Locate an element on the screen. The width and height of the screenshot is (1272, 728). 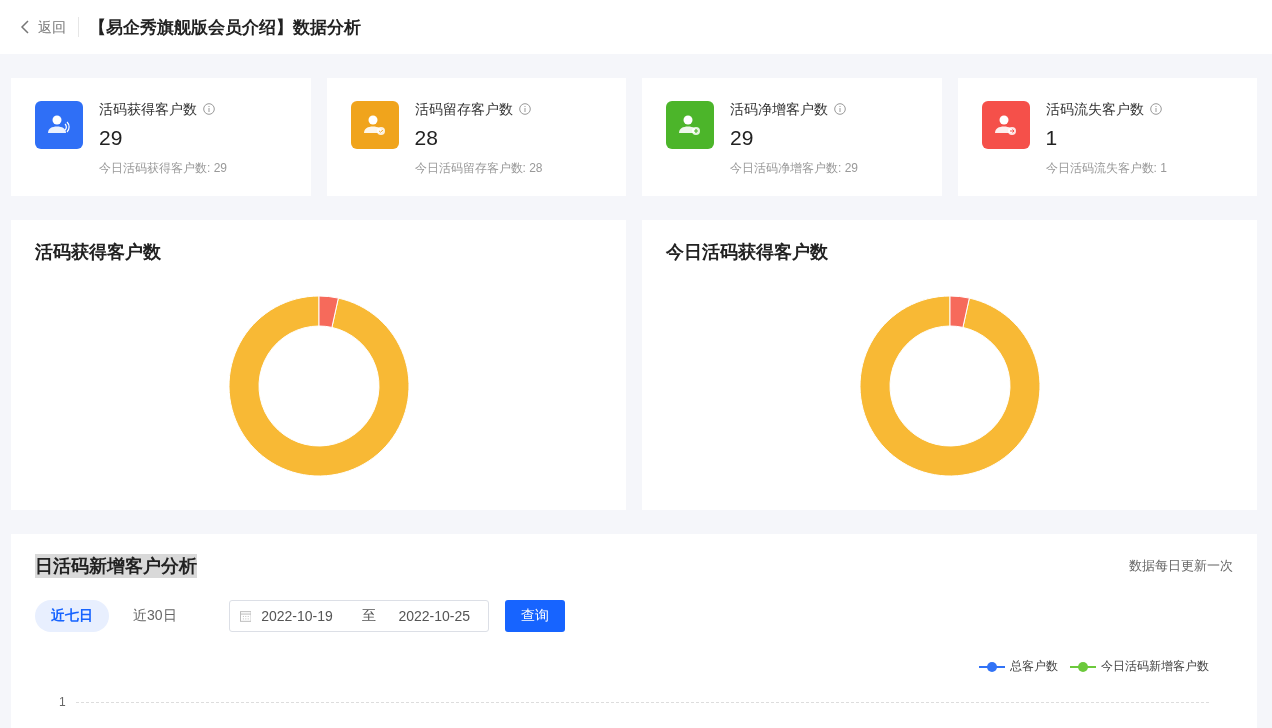
query-button: 查询 is located at coordinates (534, 616).